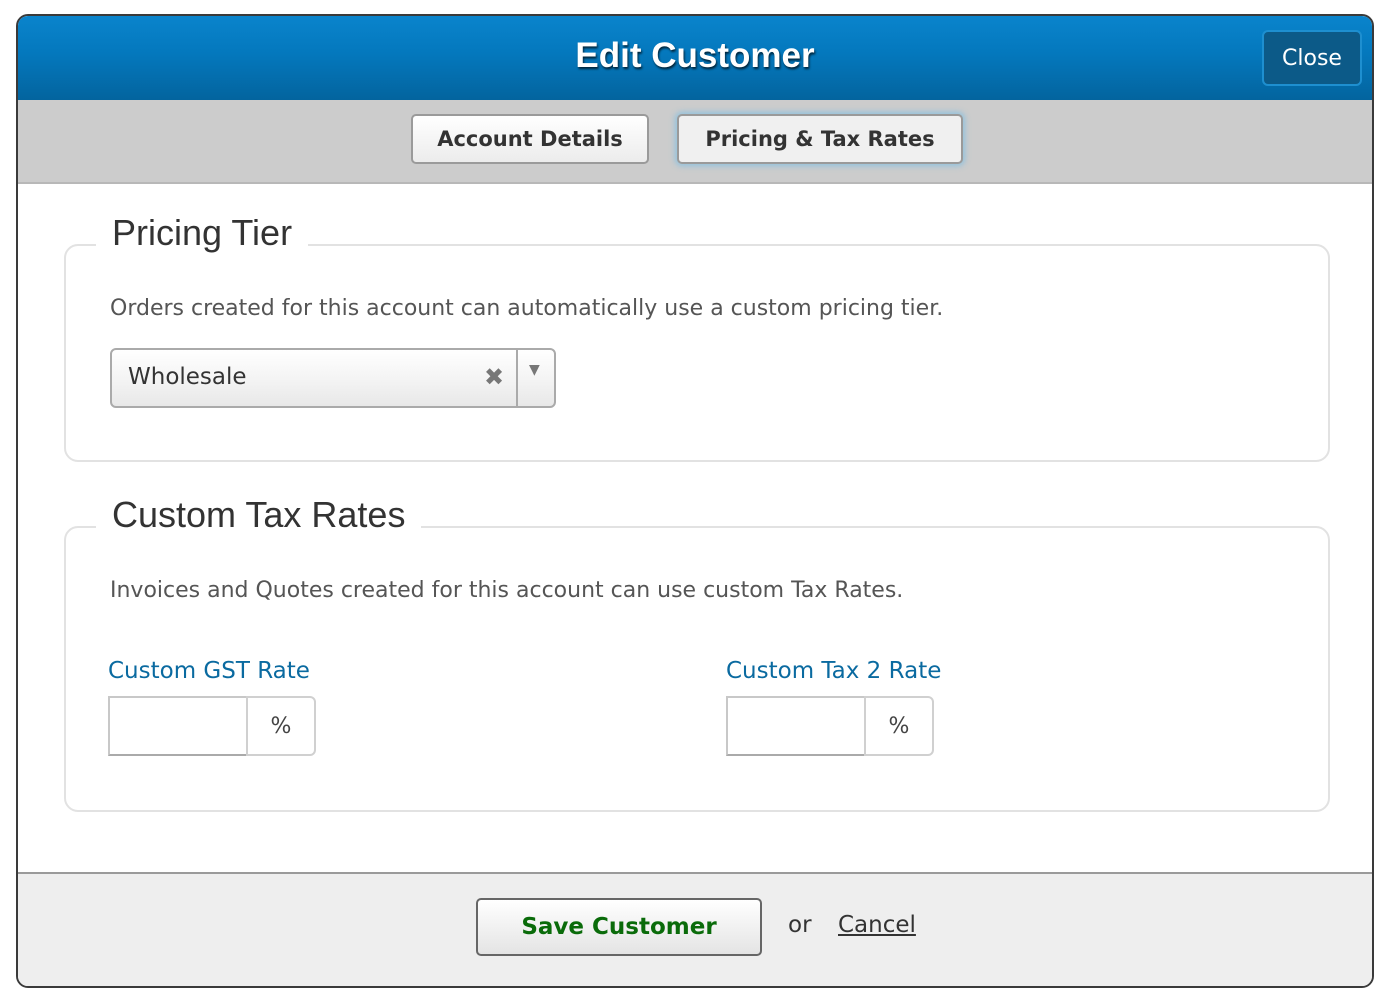 The height and width of the screenshot is (1008, 1392). What do you see at coordinates (820, 139) in the screenshot?
I see `tab-pricing-tax-rates: Pricing & Tax Rates` at bounding box center [820, 139].